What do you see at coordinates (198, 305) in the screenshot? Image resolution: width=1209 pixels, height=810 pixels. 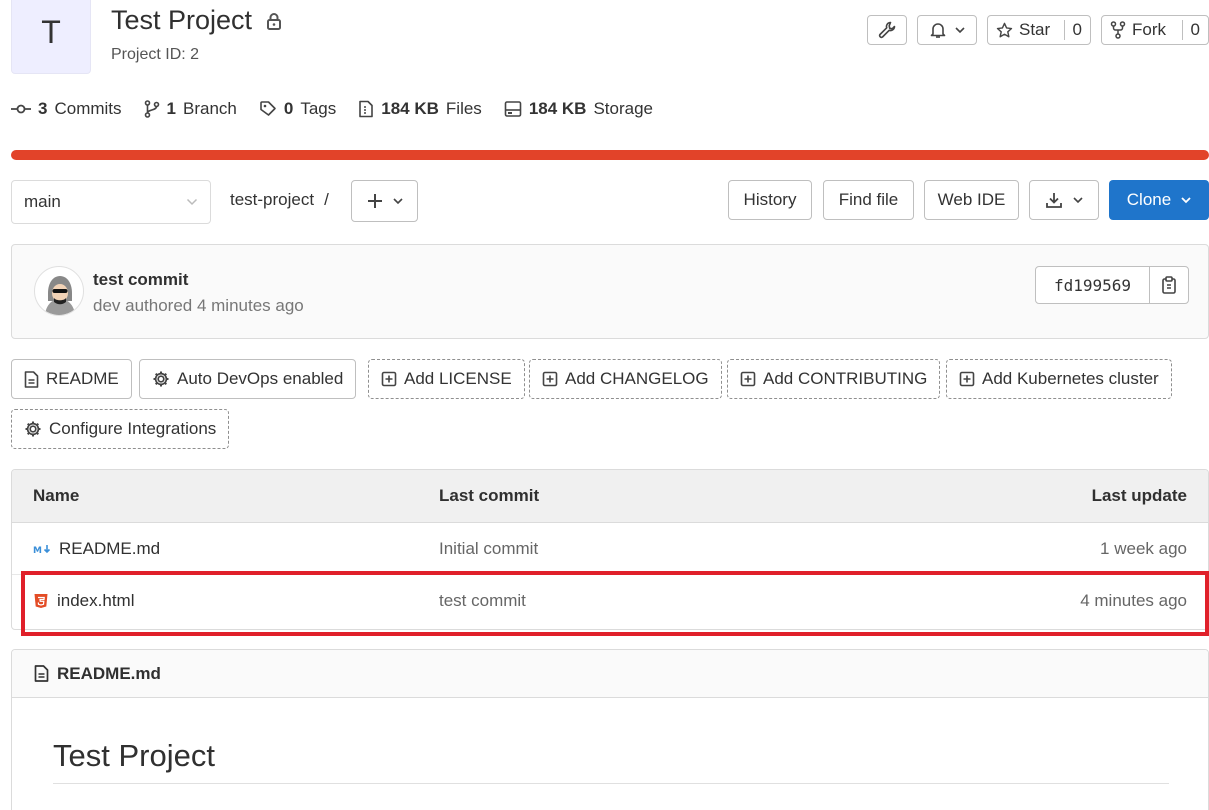 I see `commit-meta: dev authored 4 minutes ago` at bounding box center [198, 305].